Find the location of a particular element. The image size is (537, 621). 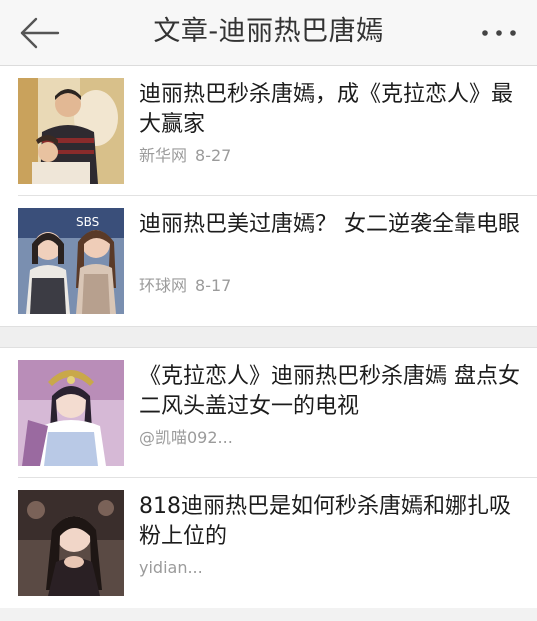

article-headline: 《克拉恋人》迪丽热巴秒杀唐嫣 盘点女二风头盖过女一的电视 is located at coordinates (329, 391).